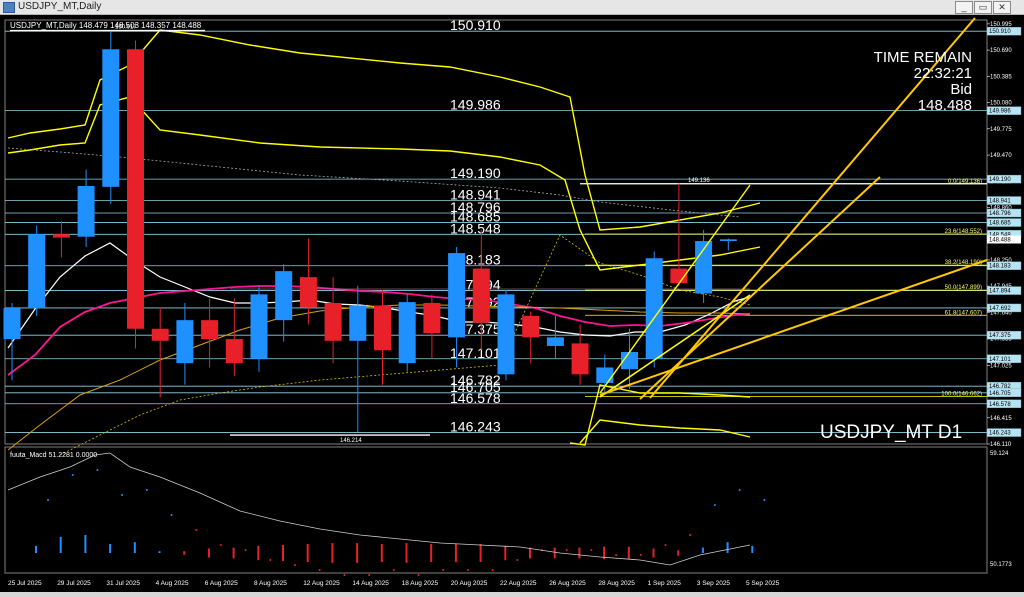 Image resolution: width=1024 pixels, height=597 pixels. Describe the element at coordinates (74, 583) in the screenshot. I see `date-axis-label: 29 Jul 2025` at that location.